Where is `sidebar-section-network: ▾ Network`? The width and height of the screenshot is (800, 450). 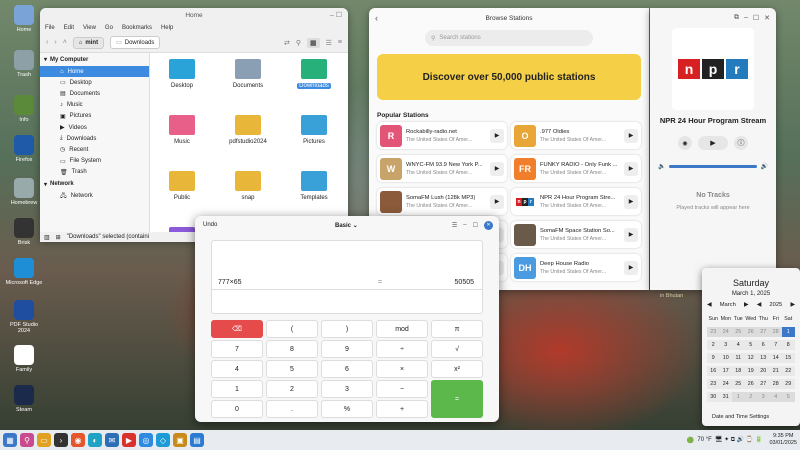
sidebar-section-network: ▾ Network is located at coordinates (94, 184).